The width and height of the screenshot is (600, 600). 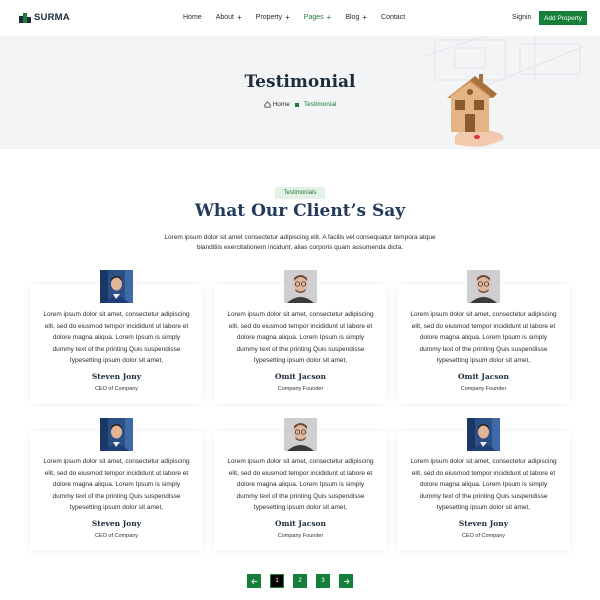 What do you see at coordinates (300, 104) in the screenshot?
I see `breadcrumb: Home Testimonial` at bounding box center [300, 104].